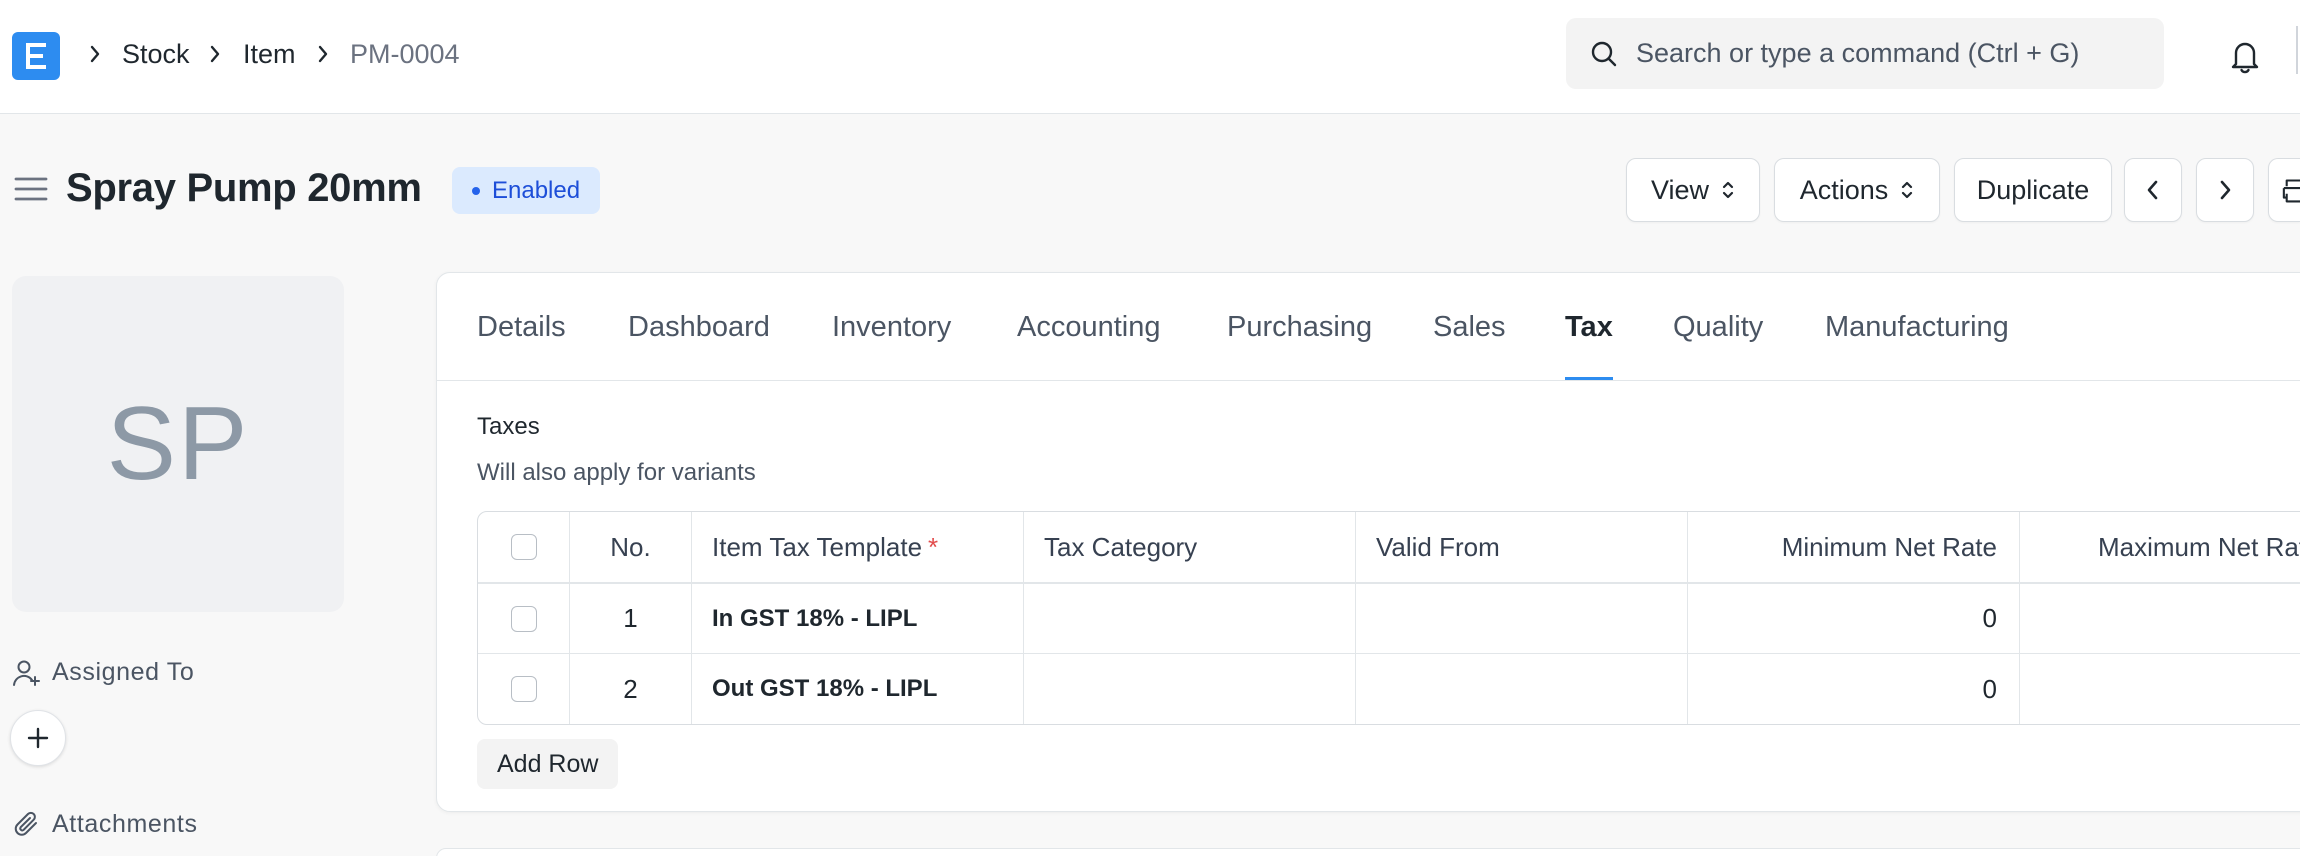 This screenshot has width=2300, height=856. Describe the element at coordinates (508, 426) in the screenshot. I see `taxes-section-label: Taxes` at that location.